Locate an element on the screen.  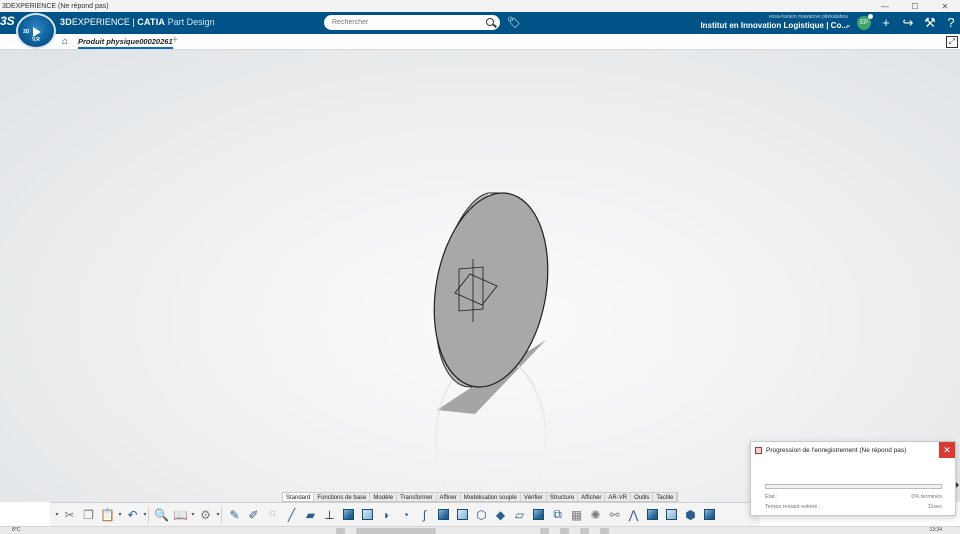
fillet-icon is located at coordinates (462, 515).